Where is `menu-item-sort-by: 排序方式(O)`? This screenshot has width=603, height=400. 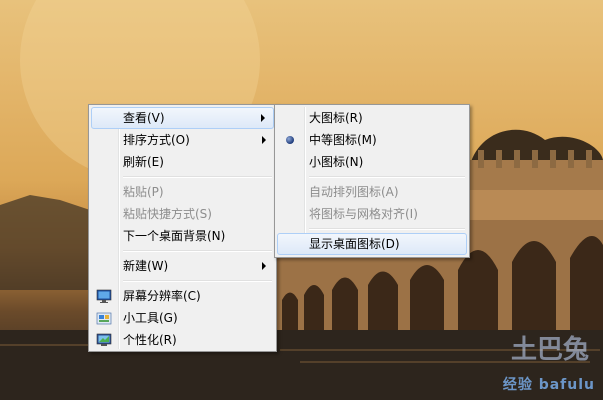
menu-item-sort-by: 排序方式(O) is located at coordinates (182, 140).